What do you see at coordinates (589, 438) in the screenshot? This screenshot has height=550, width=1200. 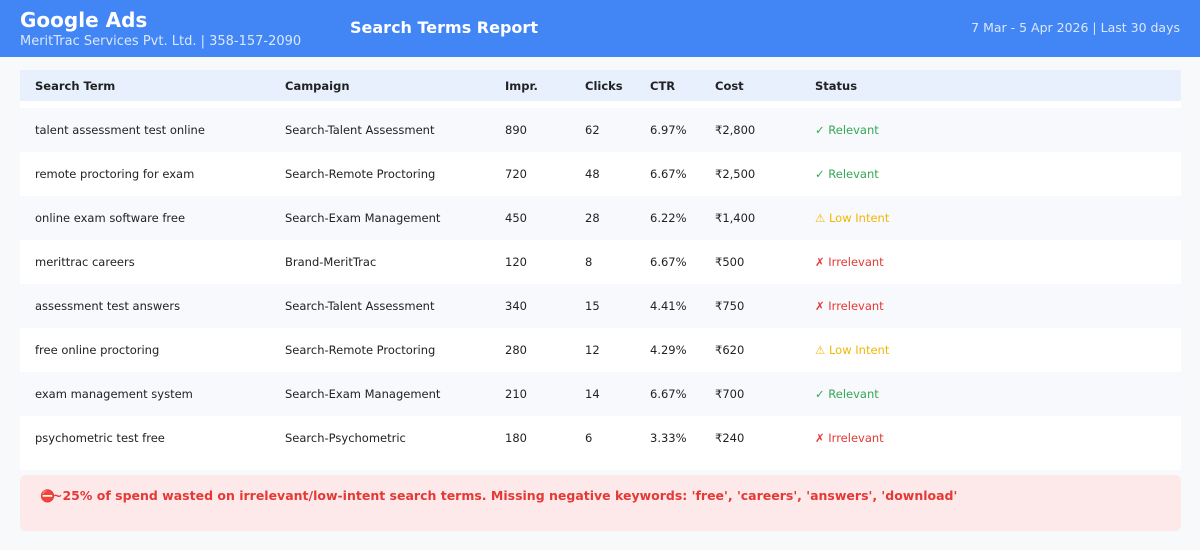 I see `cell-clicks: 6` at bounding box center [589, 438].